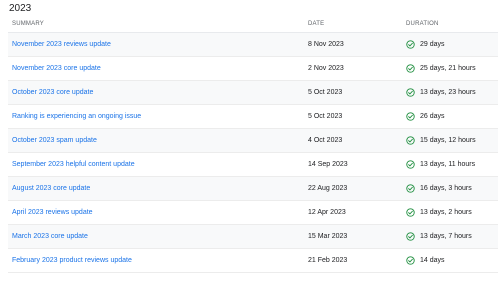 The height and width of the screenshot is (285, 500). I want to click on summary-cell: October 2023 spam update, so click(158, 140).